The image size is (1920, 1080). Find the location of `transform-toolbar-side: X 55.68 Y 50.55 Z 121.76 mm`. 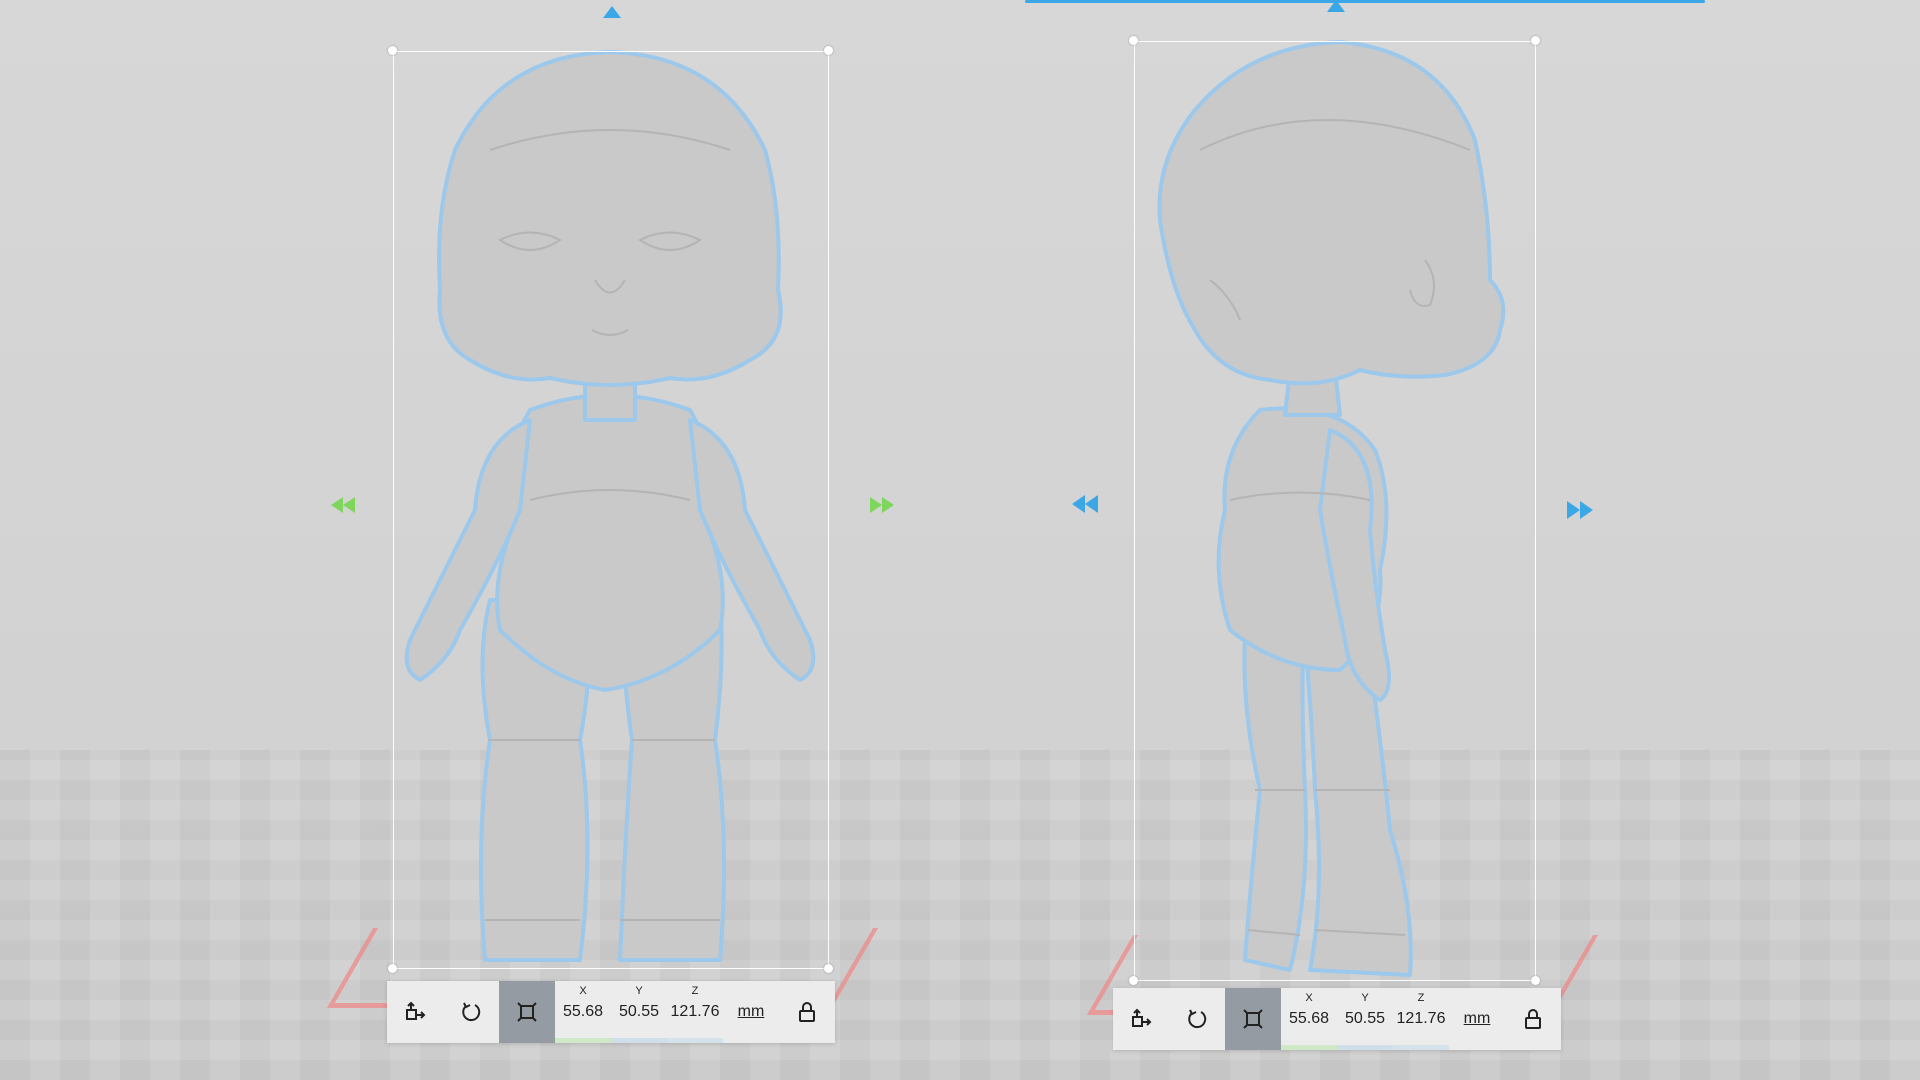

transform-toolbar-side: X 55.68 Y 50.55 Z 121.76 mm is located at coordinates (1337, 1019).